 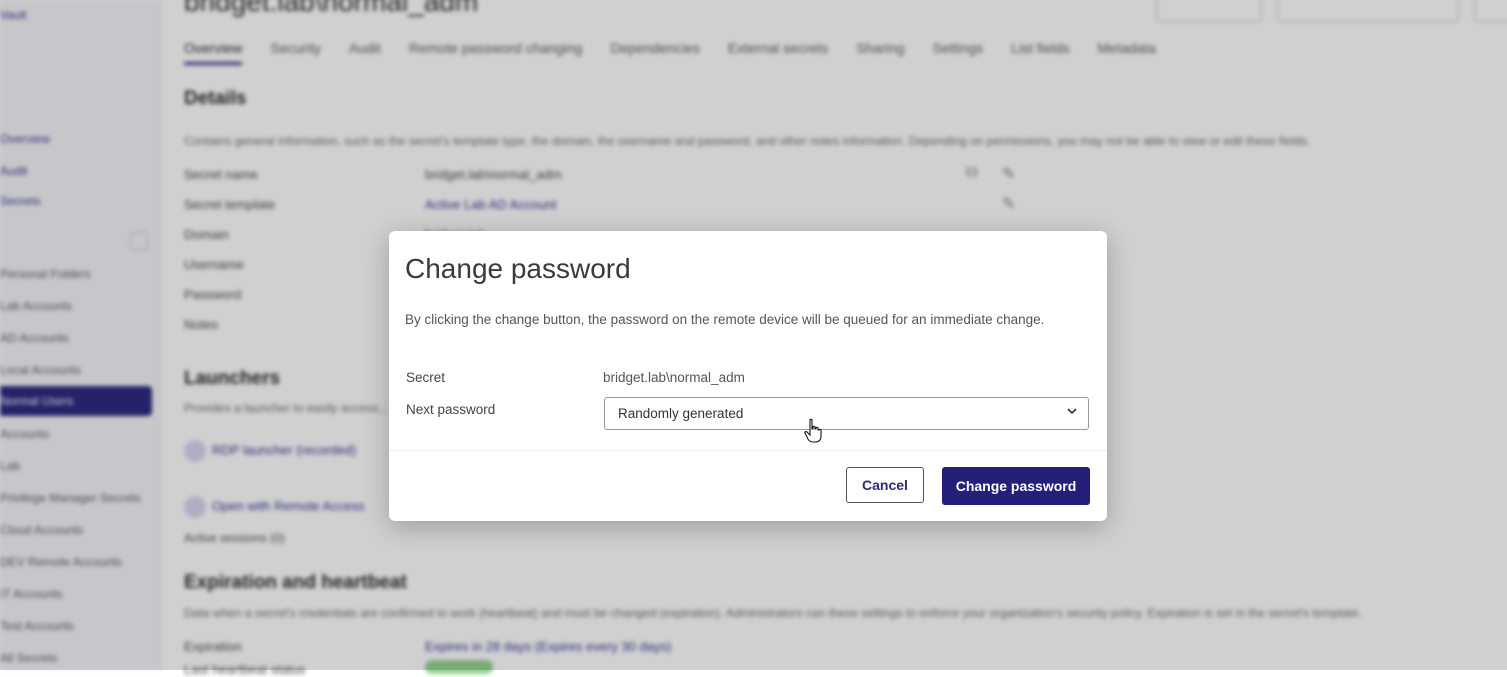 What do you see at coordinates (426, 377) in the screenshot?
I see `secret-label: Secret` at bounding box center [426, 377].